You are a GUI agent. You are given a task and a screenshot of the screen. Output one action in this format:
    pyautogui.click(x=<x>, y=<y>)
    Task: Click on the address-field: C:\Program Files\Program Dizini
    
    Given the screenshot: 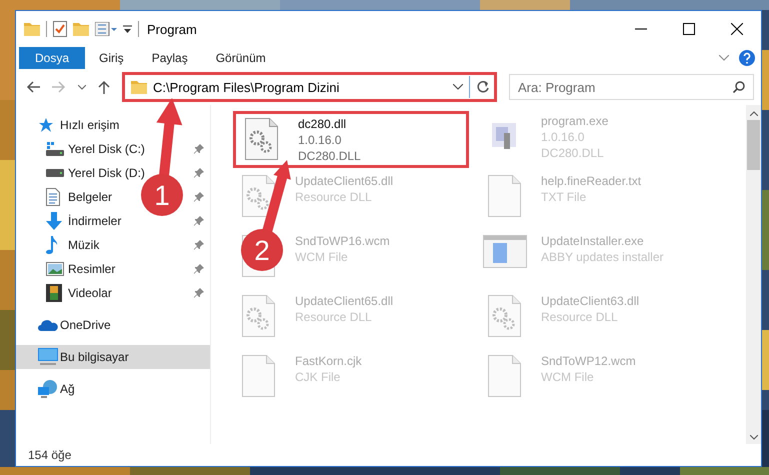 What is the action you would take?
    pyautogui.click(x=309, y=87)
    